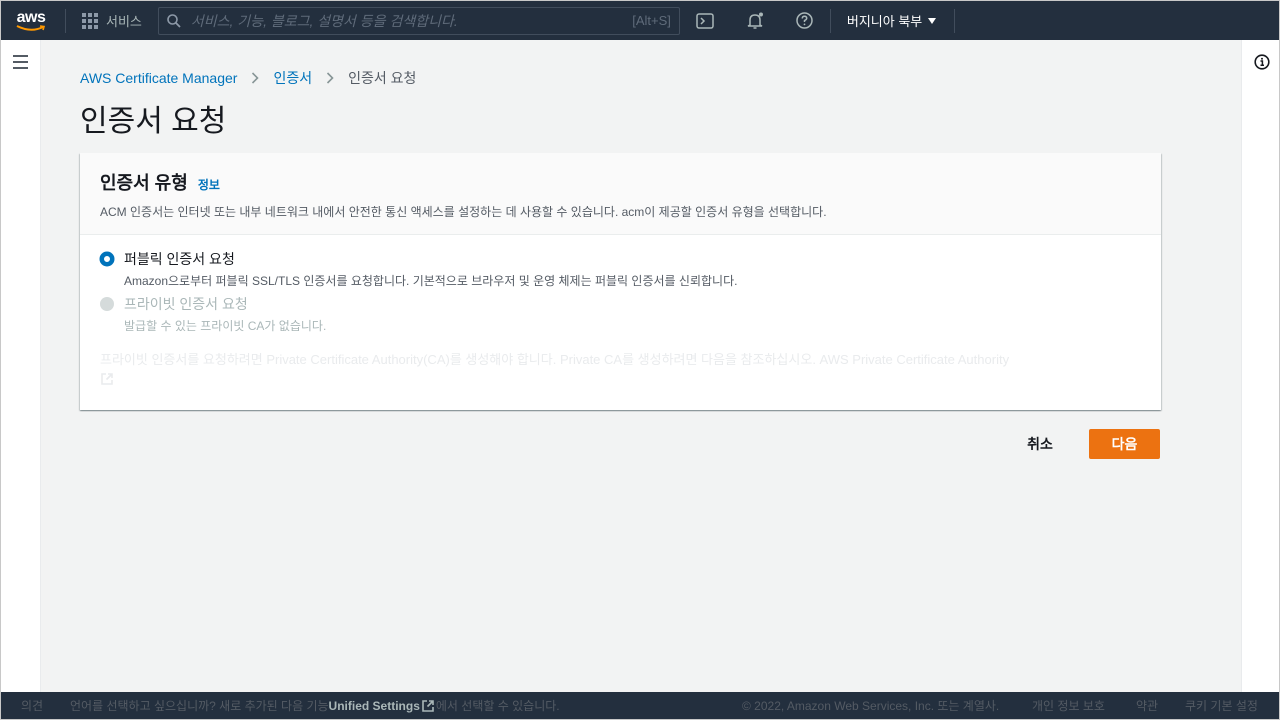  I want to click on public-certificate-radio, so click(107, 259).